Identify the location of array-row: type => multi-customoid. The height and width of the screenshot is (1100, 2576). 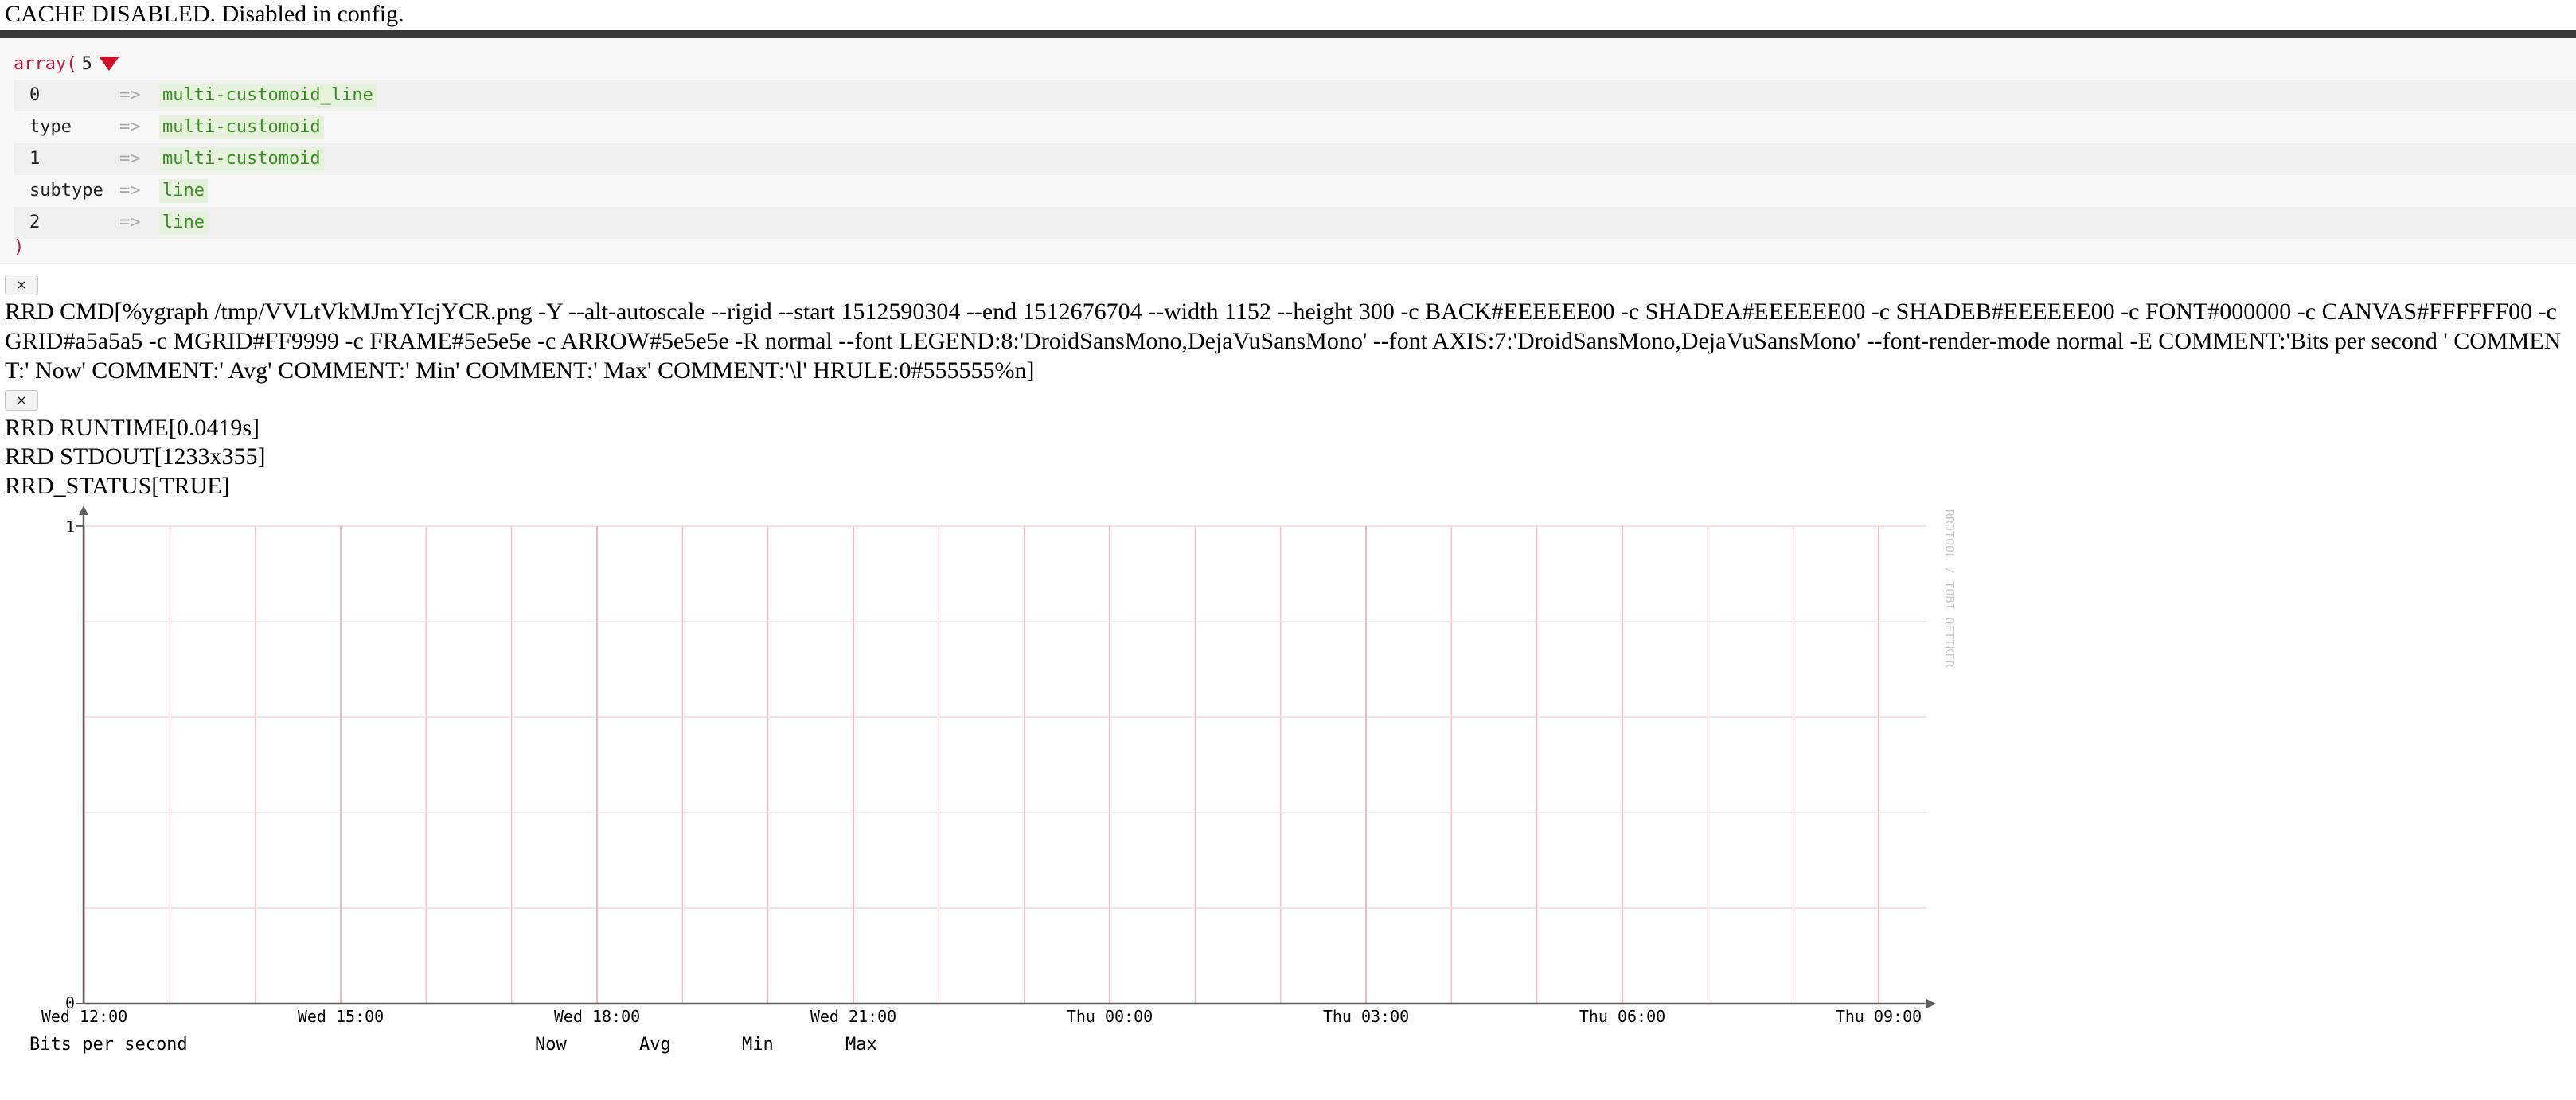
(1295, 127).